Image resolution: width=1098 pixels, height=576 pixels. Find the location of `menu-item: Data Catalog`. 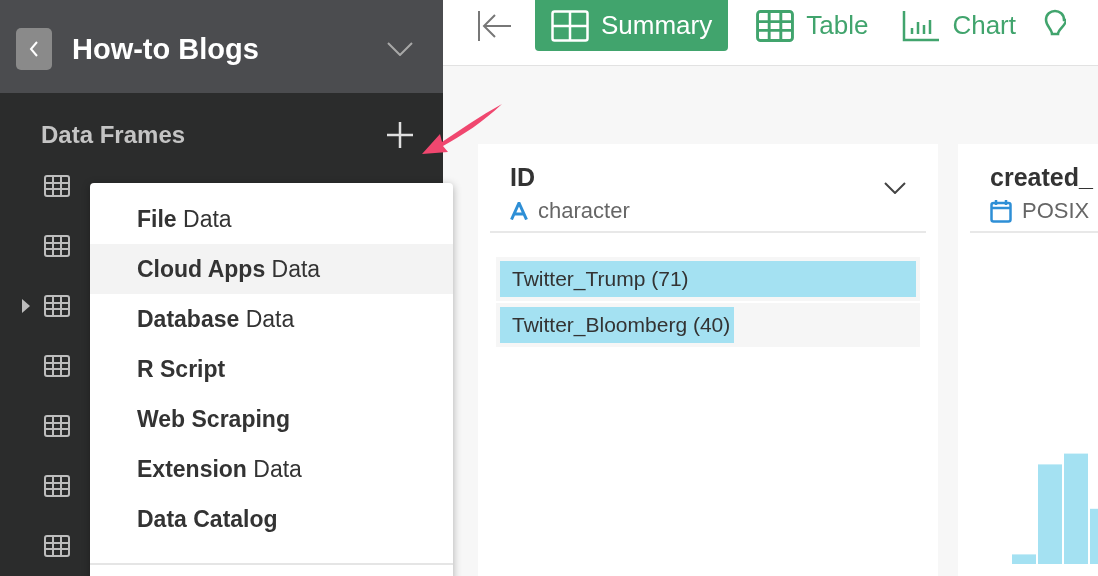

menu-item: Data Catalog is located at coordinates (271, 519).